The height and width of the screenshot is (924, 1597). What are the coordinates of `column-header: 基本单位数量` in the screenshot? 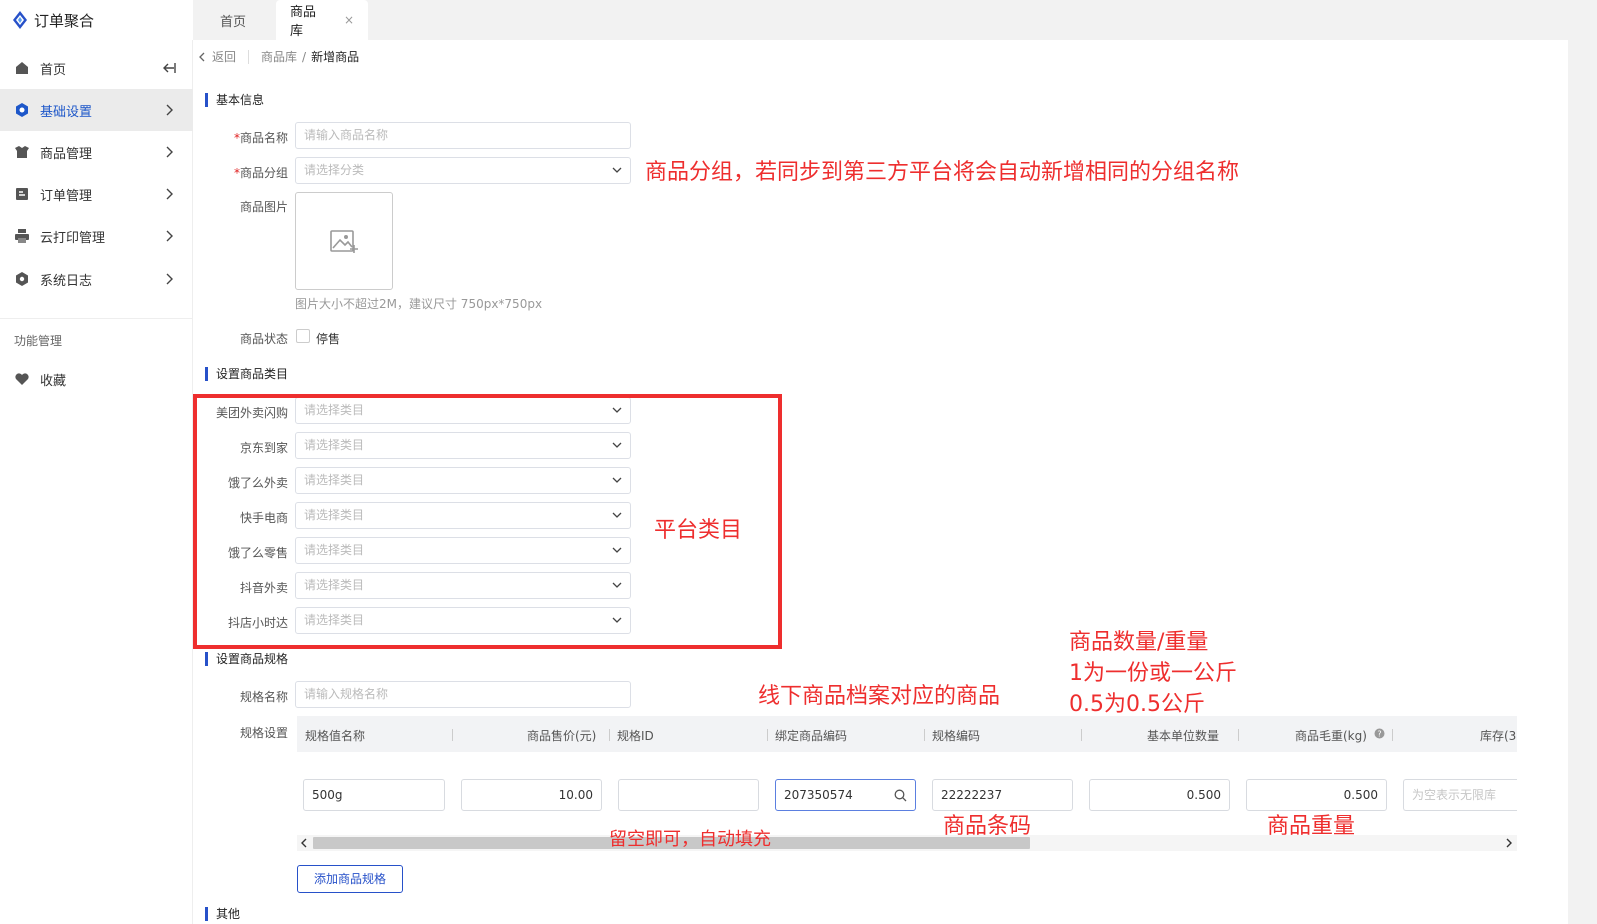 It's located at (1183, 736).